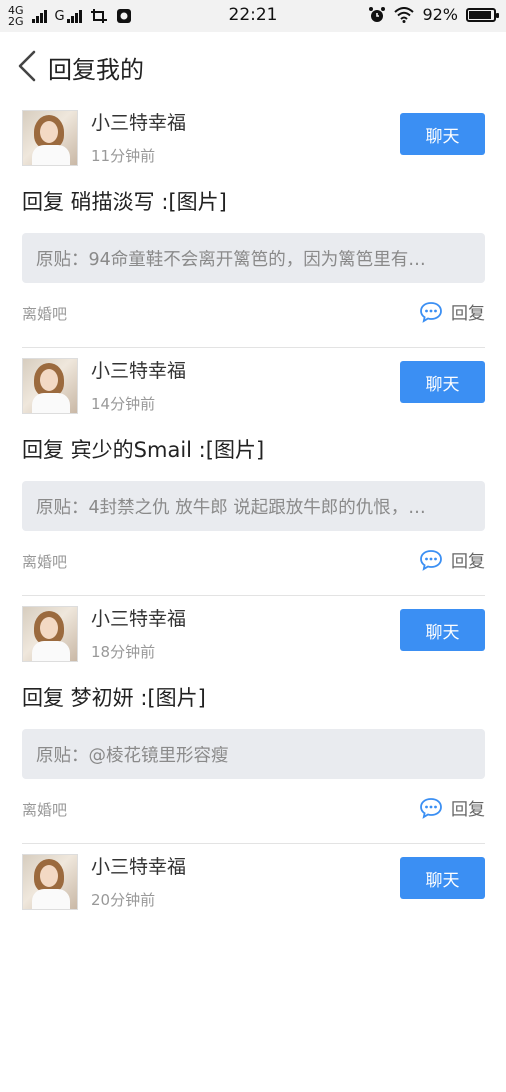  Describe the element at coordinates (253, 16) in the screenshot. I see `status-bar: 4G 2G G 22:21 92%` at that location.